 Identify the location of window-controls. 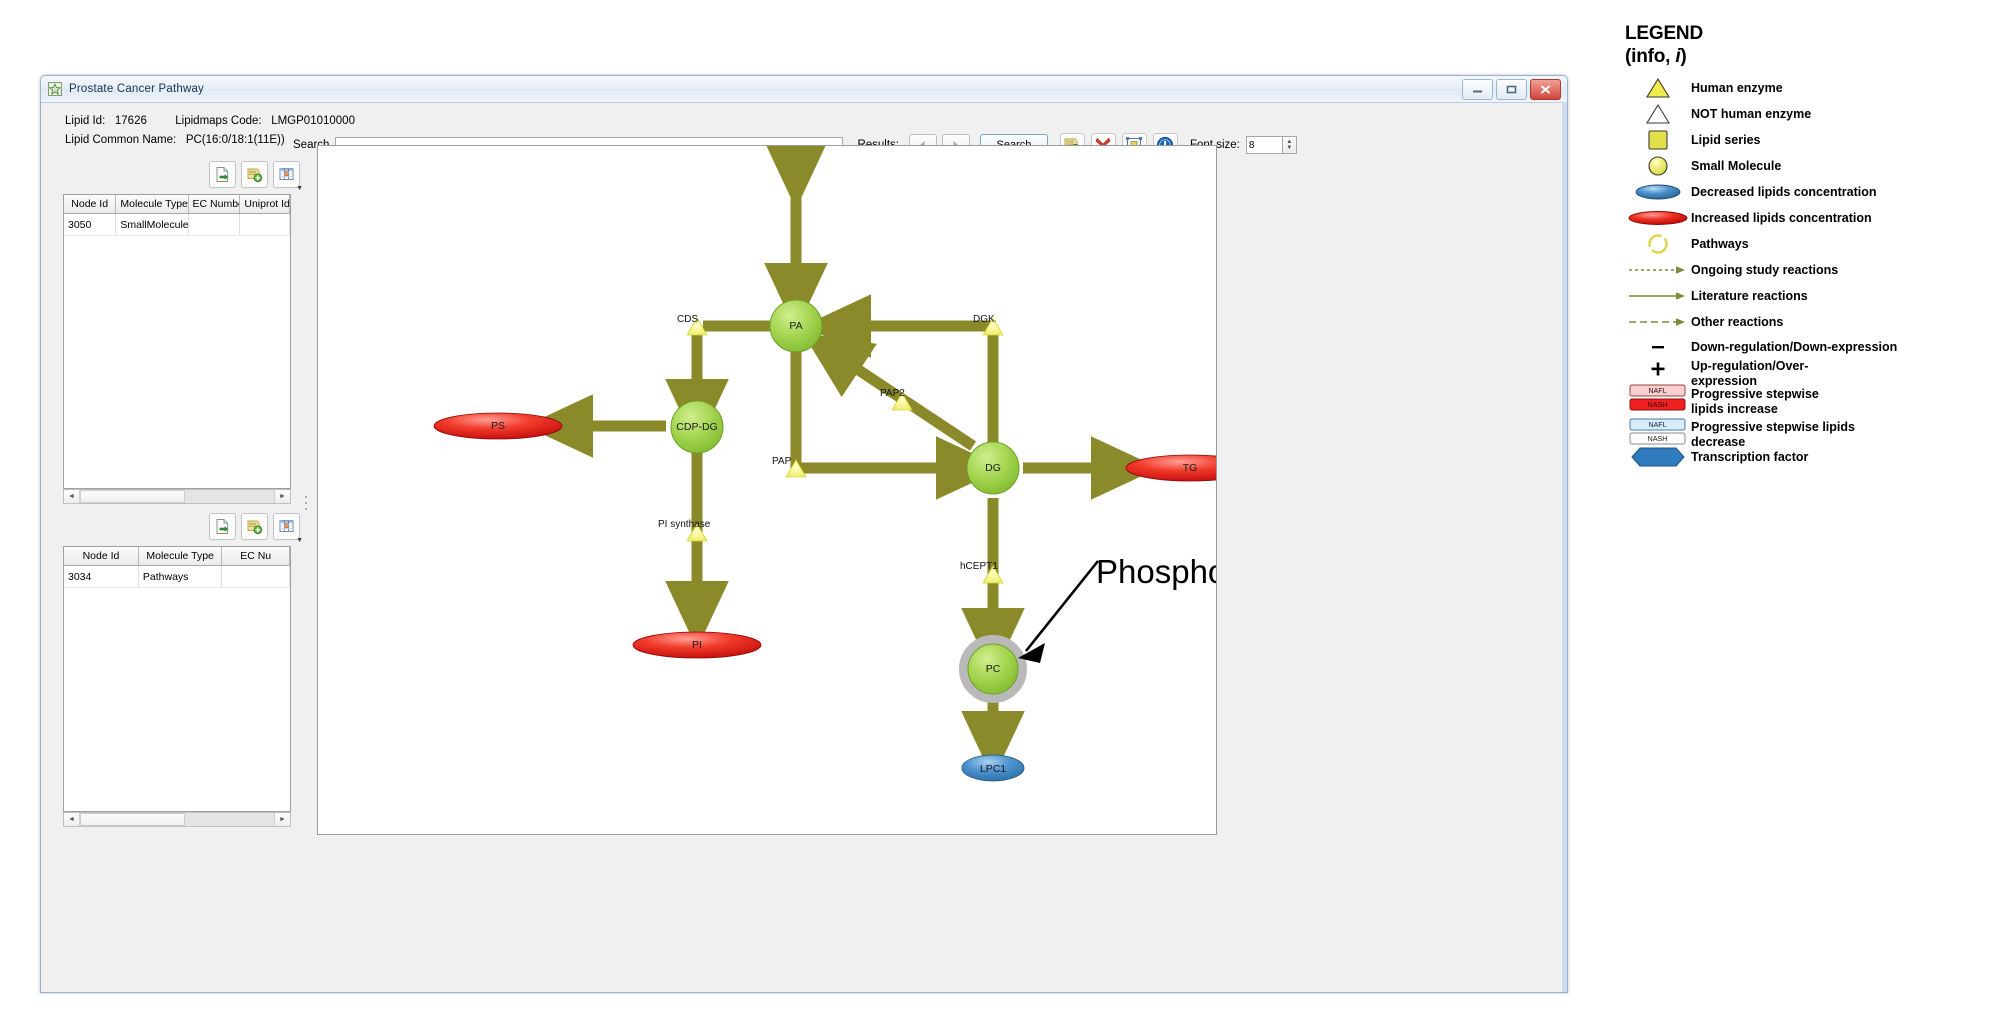
(1511, 89).